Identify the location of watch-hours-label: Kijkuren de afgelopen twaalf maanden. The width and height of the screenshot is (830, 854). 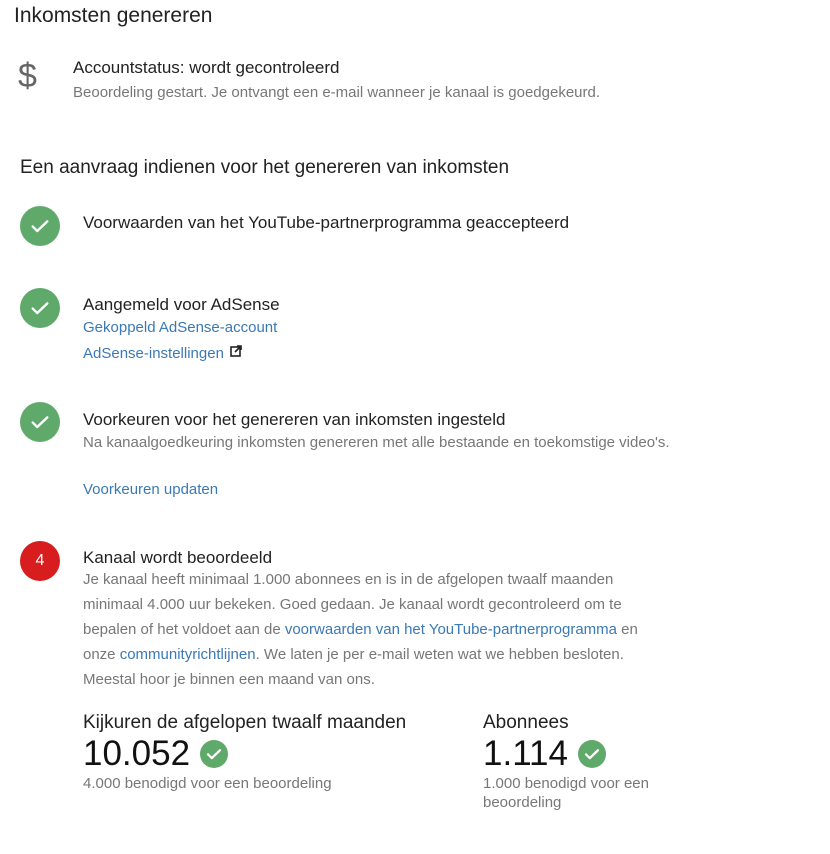
(245, 722).